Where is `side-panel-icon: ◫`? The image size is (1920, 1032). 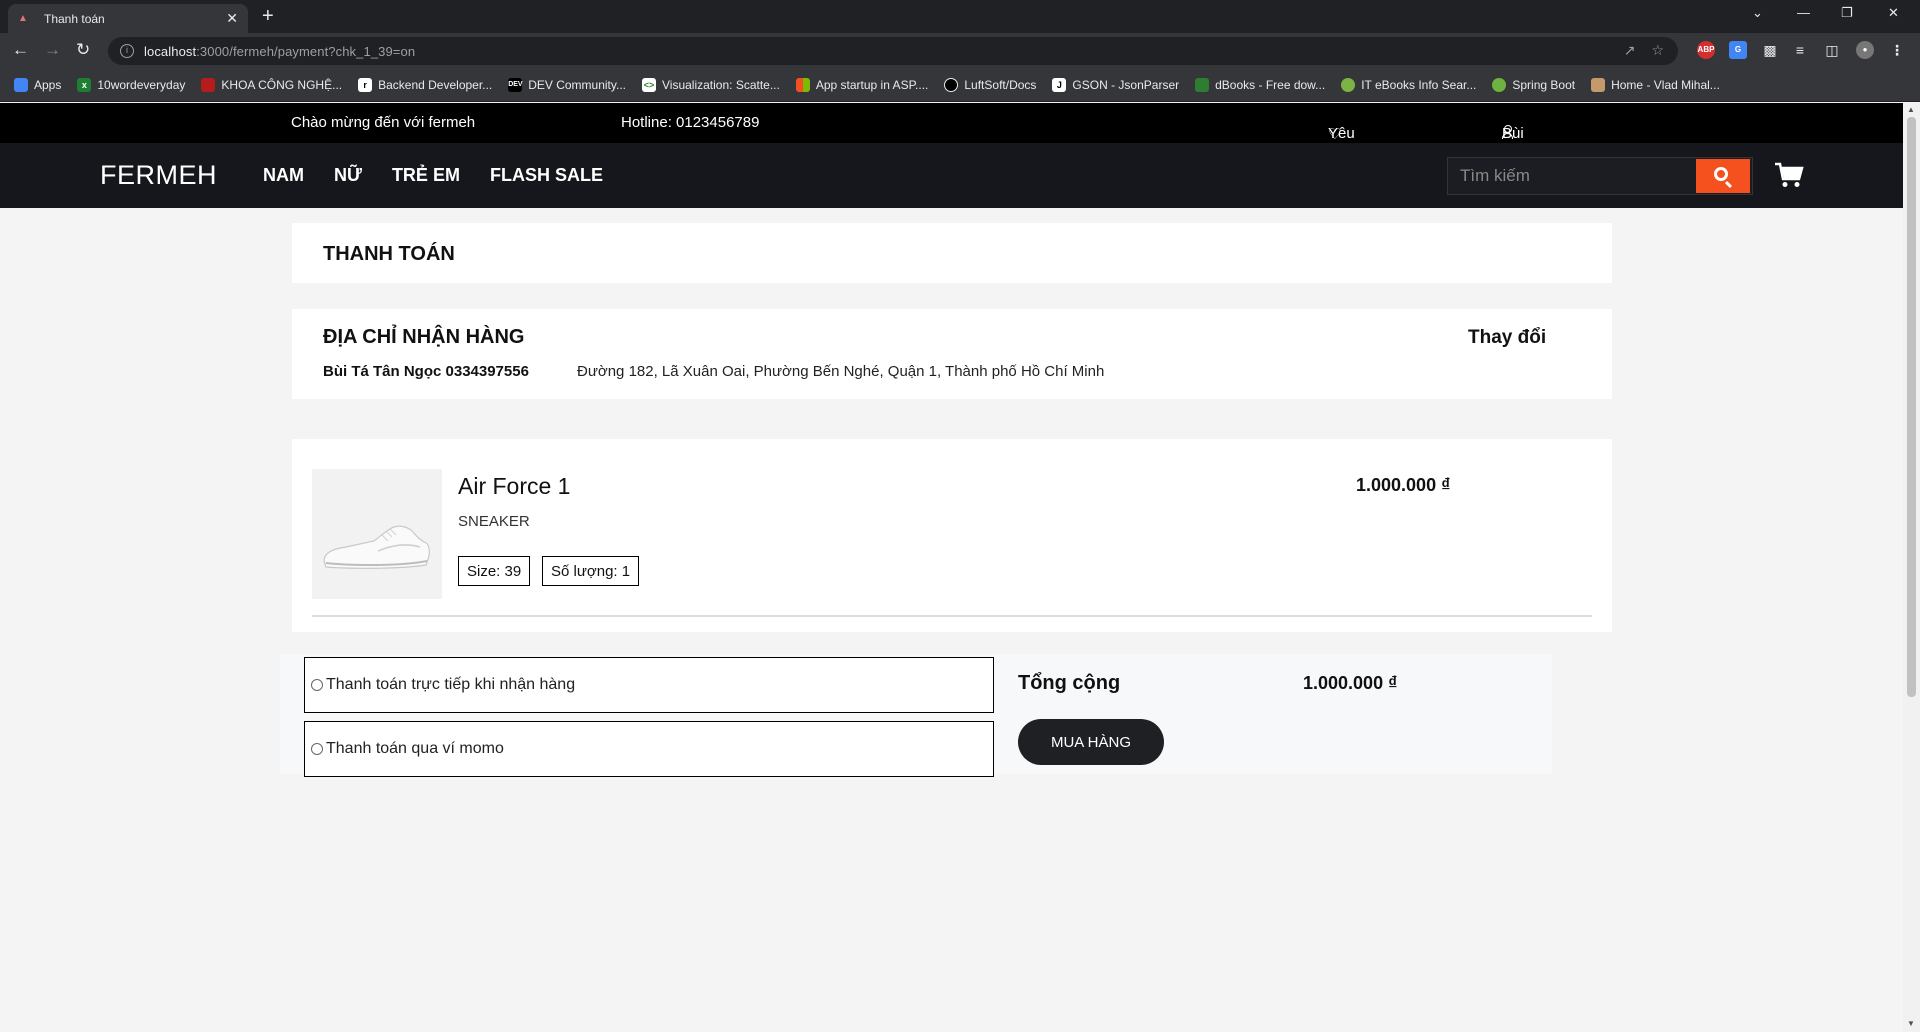 side-panel-icon: ◫ is located at coordinates (1832, 50).